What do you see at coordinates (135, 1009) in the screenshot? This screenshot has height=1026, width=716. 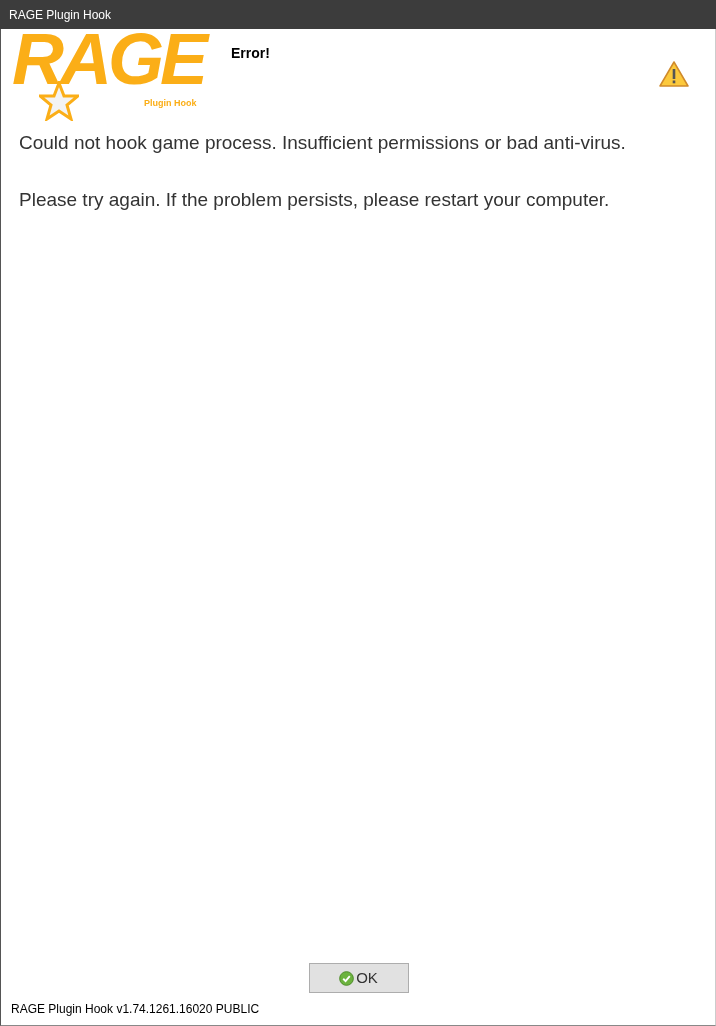 I see `status-text: RAGE Plugin Hook v1.74.1261.16020 PUBLIC` at bounding box center [135, 1009].